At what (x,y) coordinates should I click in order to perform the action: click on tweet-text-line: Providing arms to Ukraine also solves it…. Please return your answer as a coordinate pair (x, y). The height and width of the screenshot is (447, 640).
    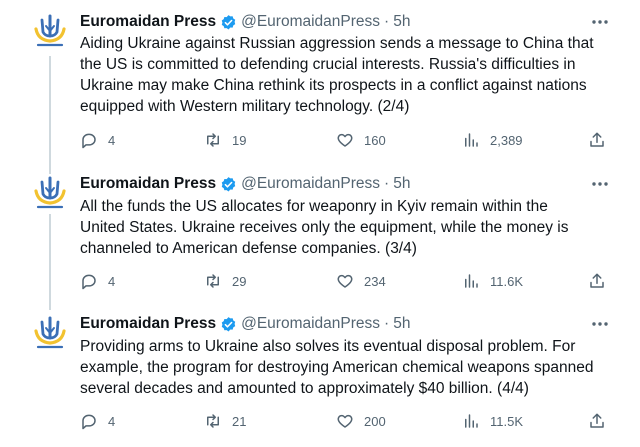
    Looking at the image, I should click on (328, 346).